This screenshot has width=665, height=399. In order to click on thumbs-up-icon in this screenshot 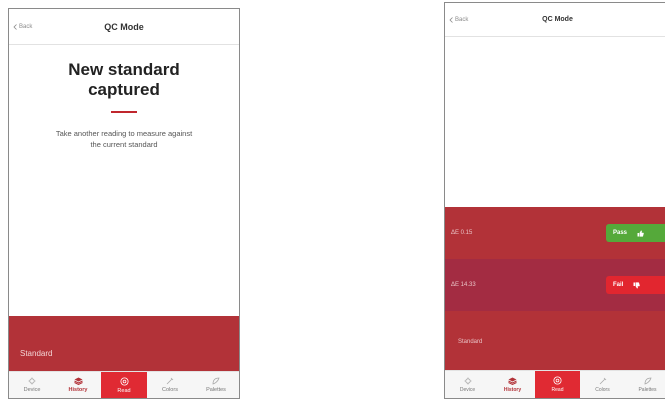, I will do `click(640, 233)`.